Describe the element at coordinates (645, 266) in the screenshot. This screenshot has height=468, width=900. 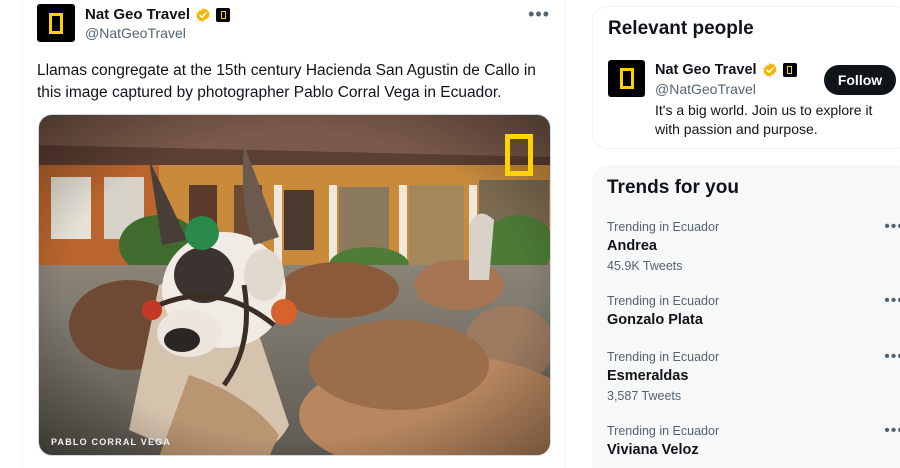
I see `trend-count: 45.9K Tweets` at that location.